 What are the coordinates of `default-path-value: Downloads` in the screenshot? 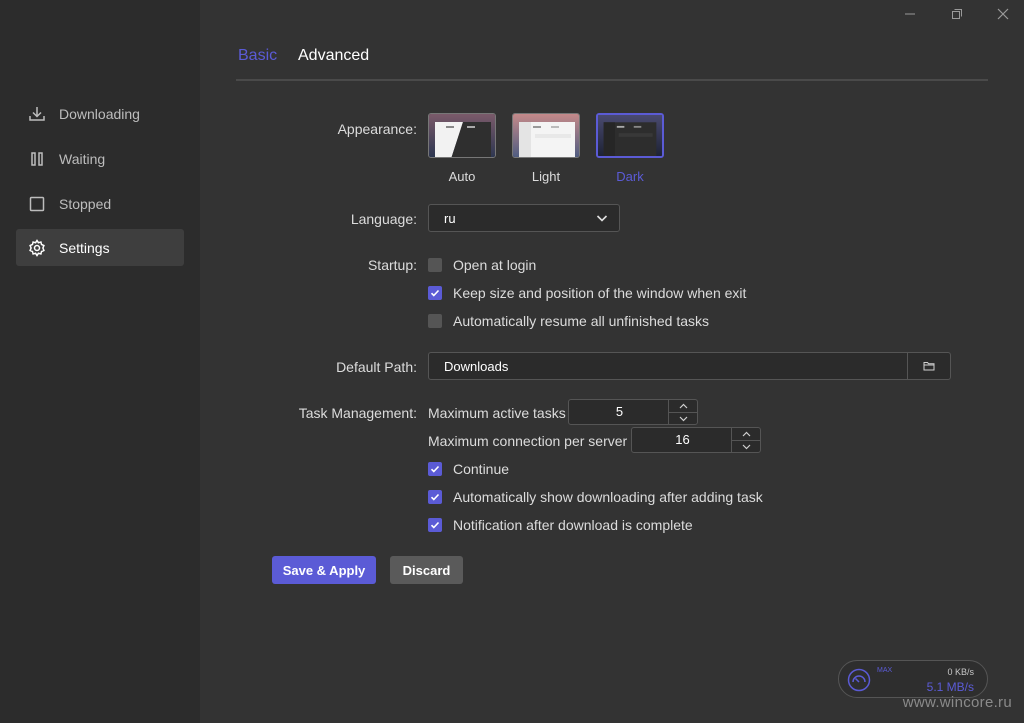 It's located at (476, 366).